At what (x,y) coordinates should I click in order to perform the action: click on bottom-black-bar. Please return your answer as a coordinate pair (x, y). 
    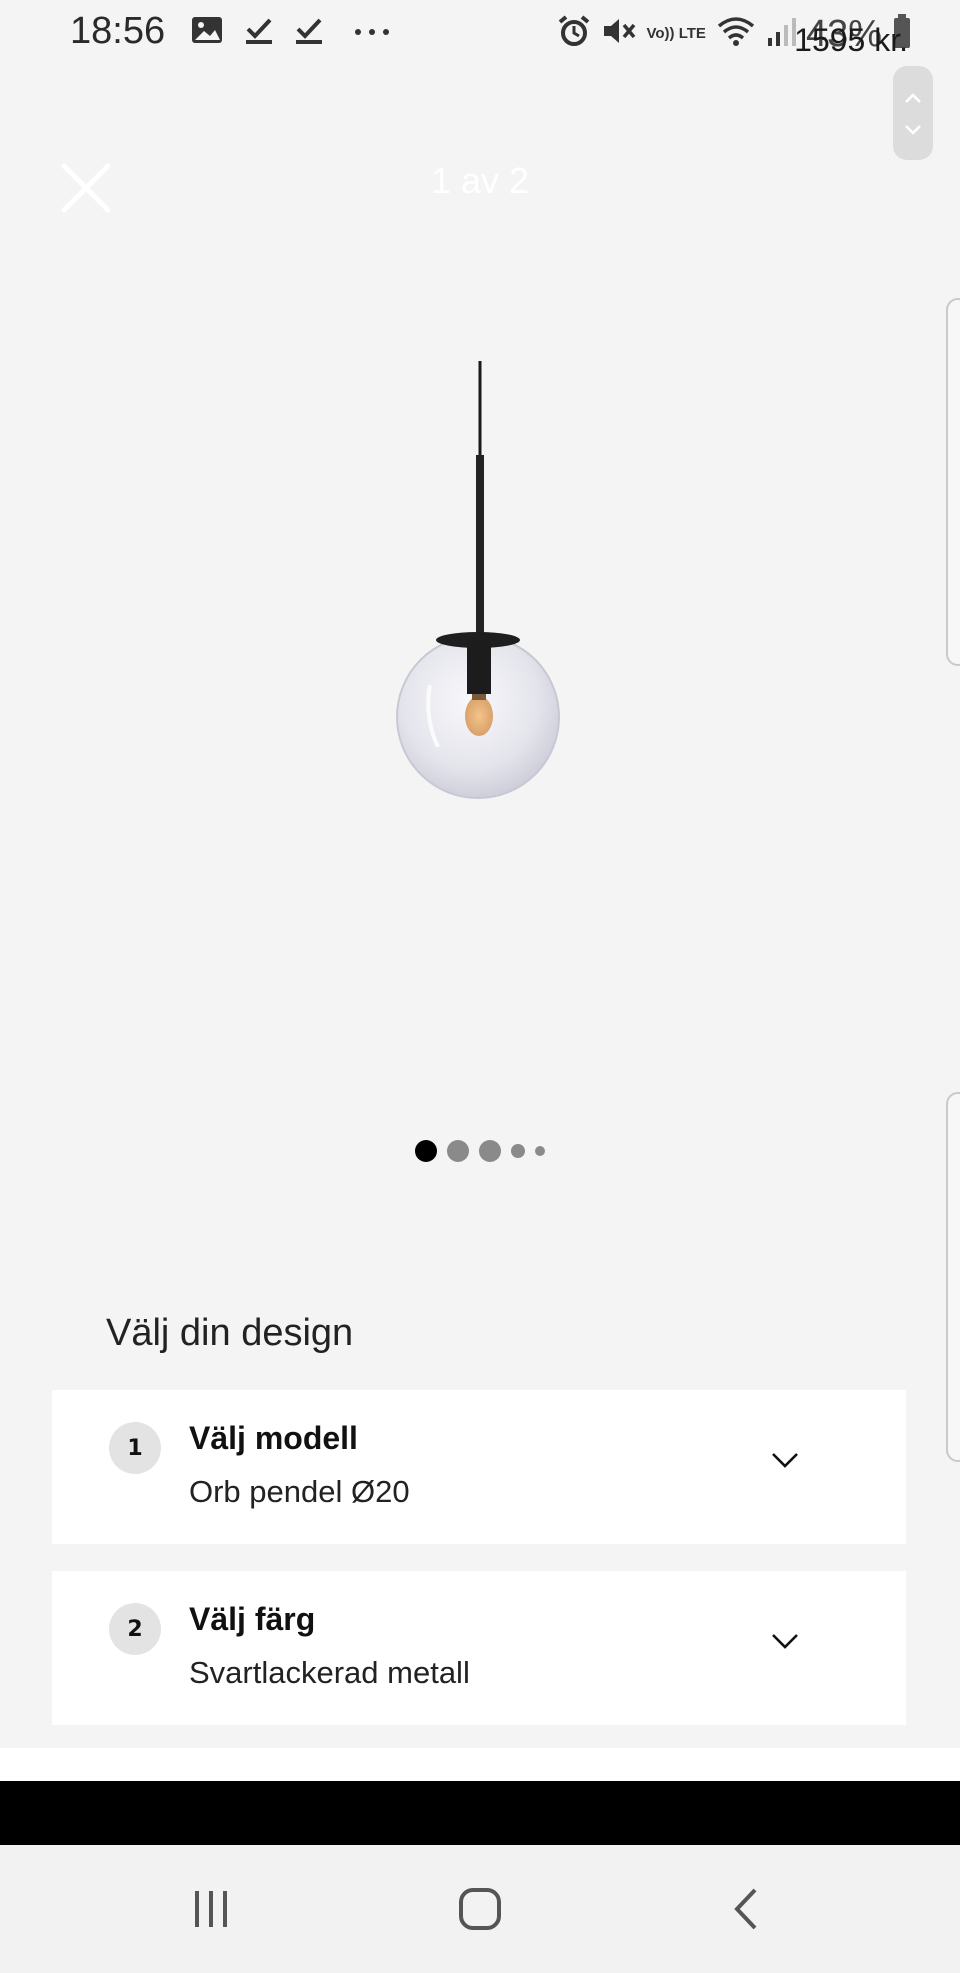
    Looking at the image, I should click on (480, 1813).